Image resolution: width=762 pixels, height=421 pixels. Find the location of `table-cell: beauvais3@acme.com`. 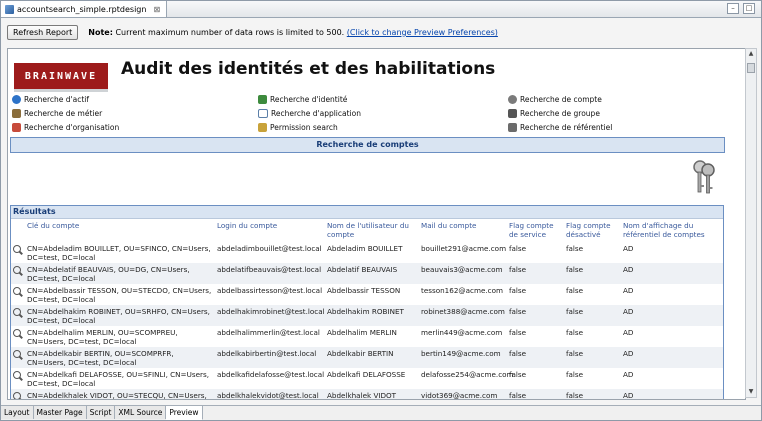

table-cell: beauvais3@acme.com is located at coordinates (463, 273).